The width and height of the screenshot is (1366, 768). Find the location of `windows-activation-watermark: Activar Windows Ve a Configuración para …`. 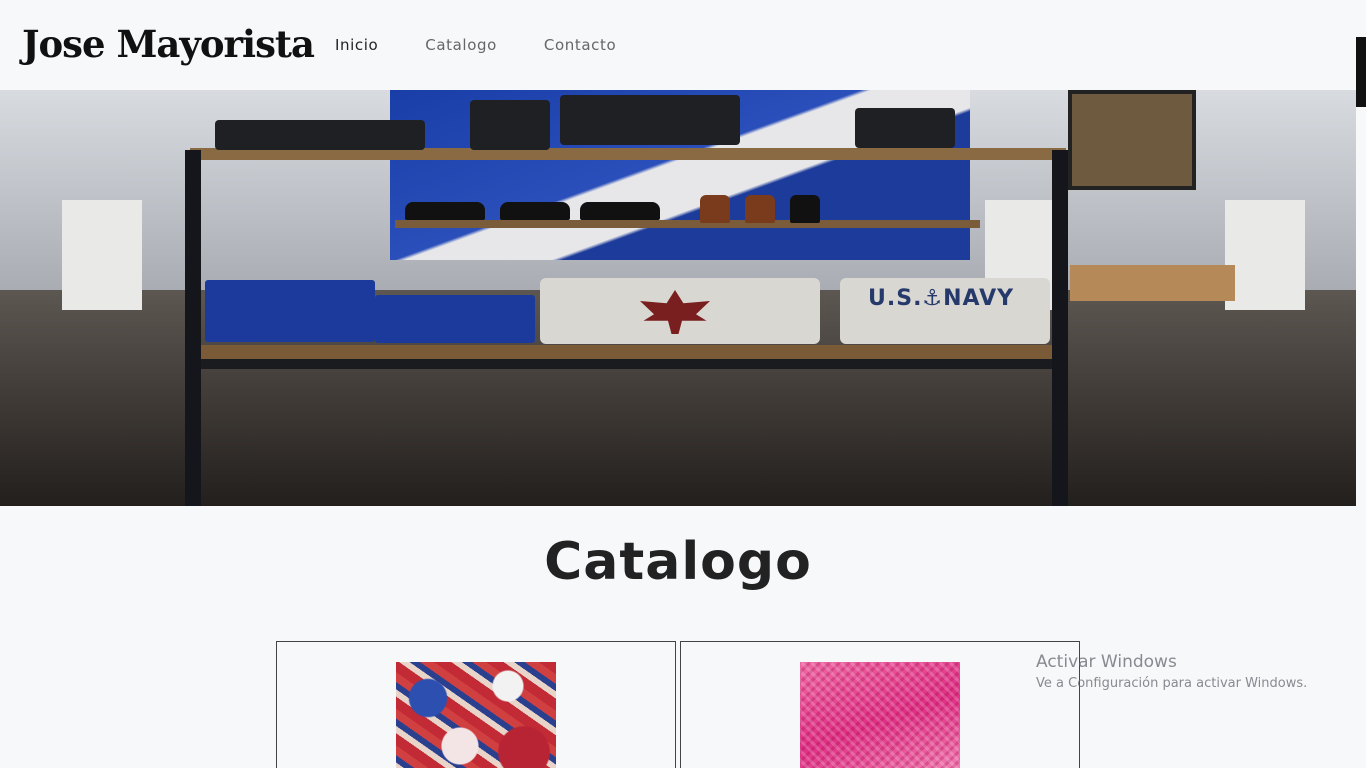

windows-activation-watermark: Activar Windows Ve a Configuración para … is located at coordinates (1171, 671).